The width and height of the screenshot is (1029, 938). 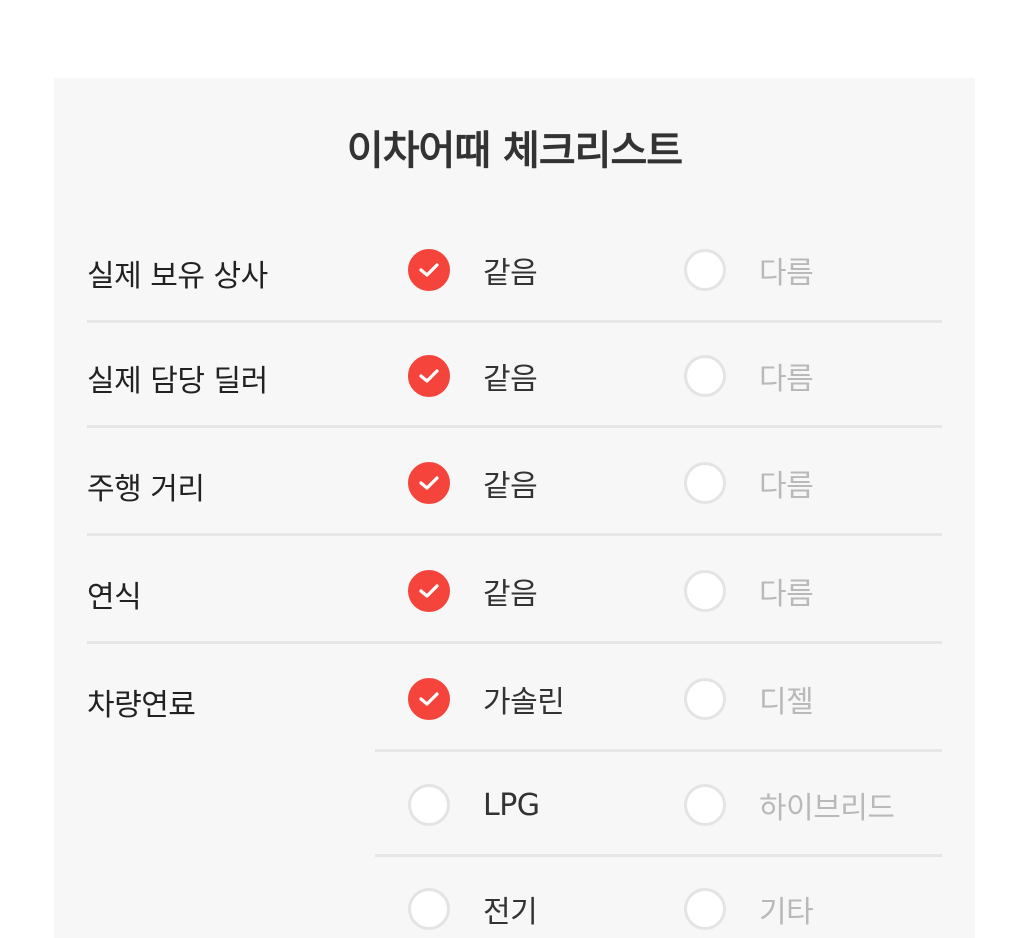 What do you see at coordinates (473, 909) in the screenshot?
I see `option-fuel-electric: 전기` at bounding box center [473, 909].